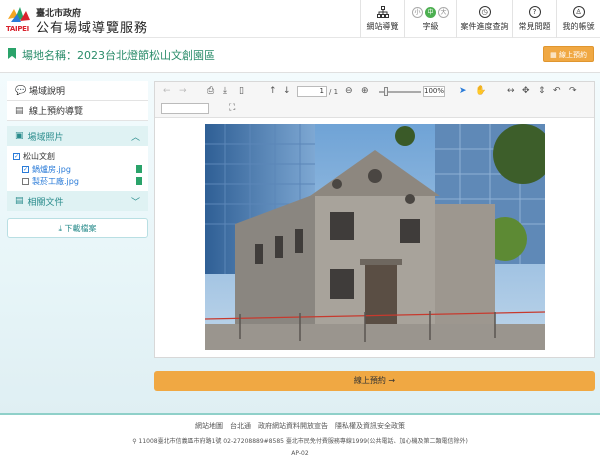 The width and height of the screenshot is (600, 467). Describe the element at coordinates (241, 91) in the screenshot. I see `pdf-icon: ▯` at that location.